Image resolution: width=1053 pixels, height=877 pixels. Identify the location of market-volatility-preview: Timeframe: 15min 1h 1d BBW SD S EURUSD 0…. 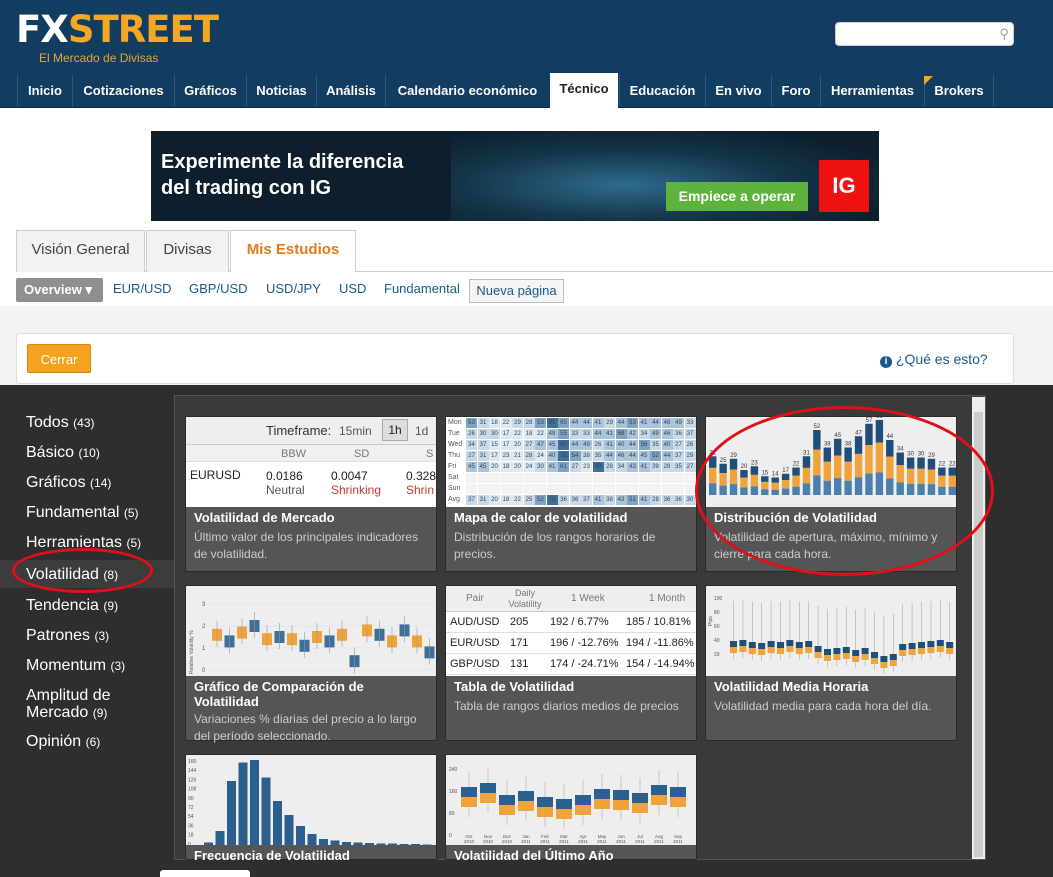
(311, 462).